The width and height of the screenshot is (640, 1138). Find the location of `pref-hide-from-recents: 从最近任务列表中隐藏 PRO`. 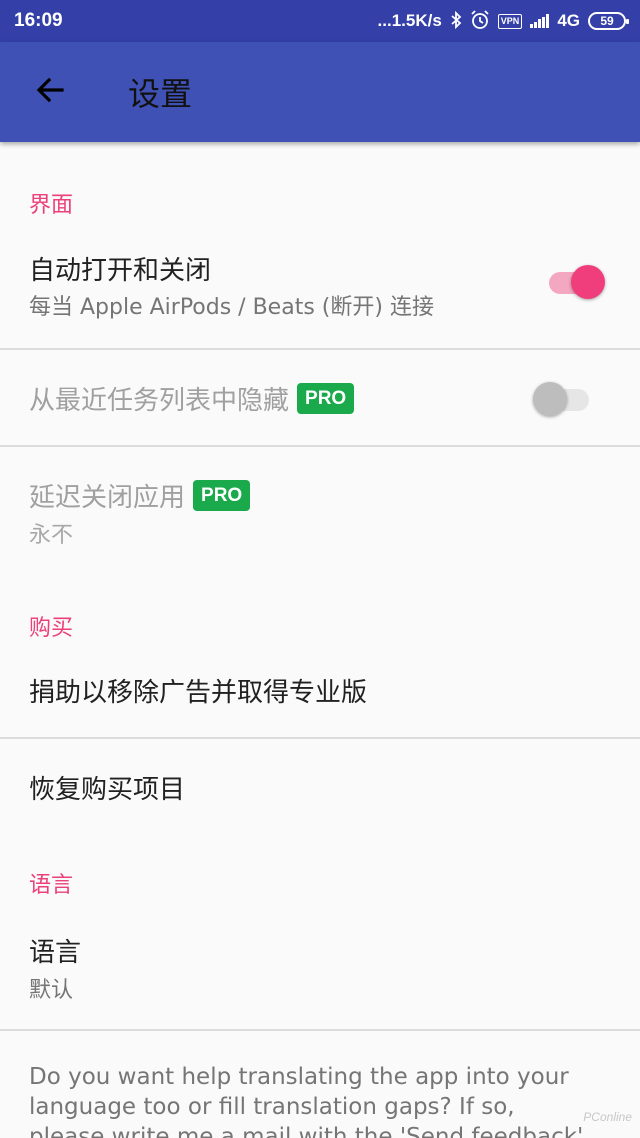

pref-hide-from-recents: 从最近任务列表中隐藏 PRO is located at coordinates (320, 397).